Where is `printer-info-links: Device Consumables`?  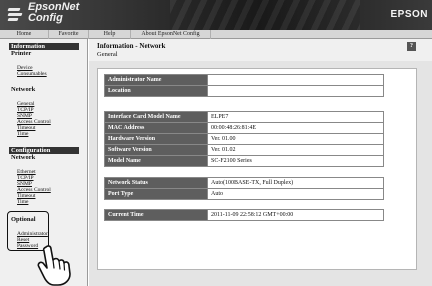
printer-info-links: Device Consumables is located at coordinates (32, 71).